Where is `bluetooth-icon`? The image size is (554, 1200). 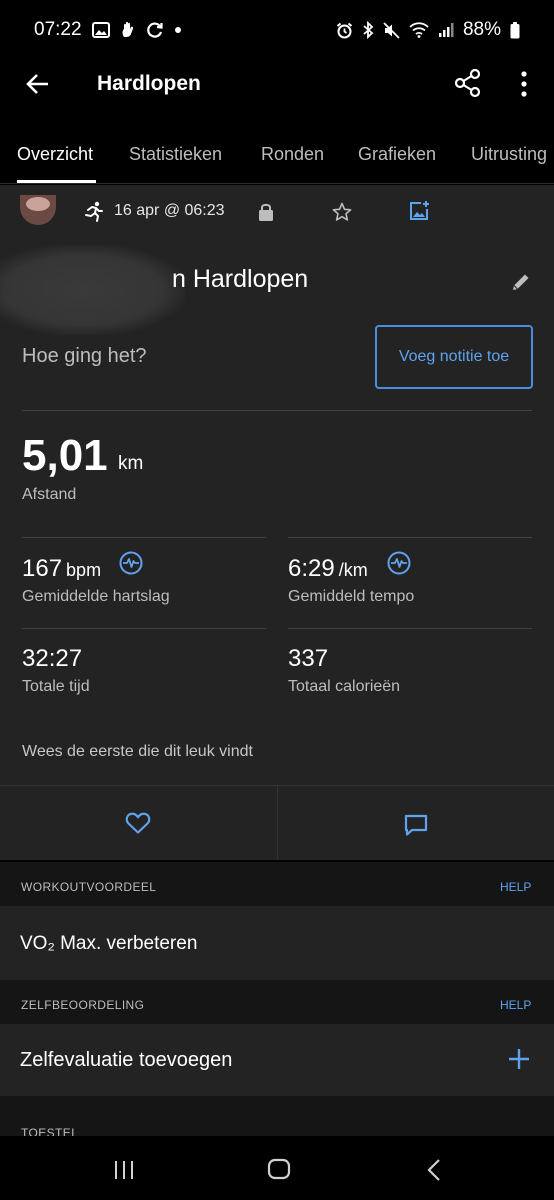 bluetooth-icon is located at coordinates (368, 30).